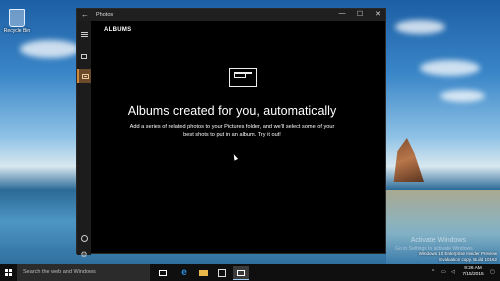  I want to click on tray-chevron-icon: ^, so click(433, 272).